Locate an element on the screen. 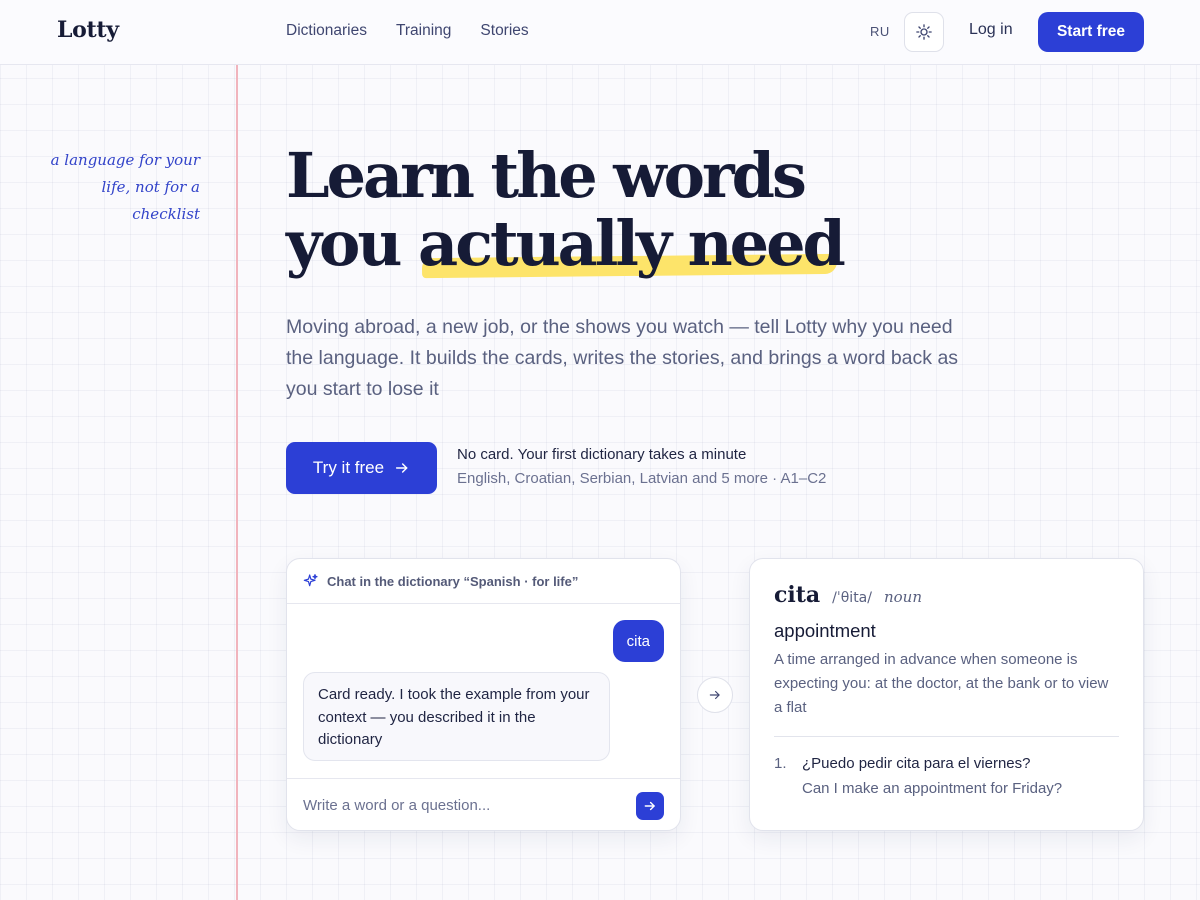 The width and height of the screenshot is (1200, 900). word-part-of-speech: noun is located at coordinates (902, 597).